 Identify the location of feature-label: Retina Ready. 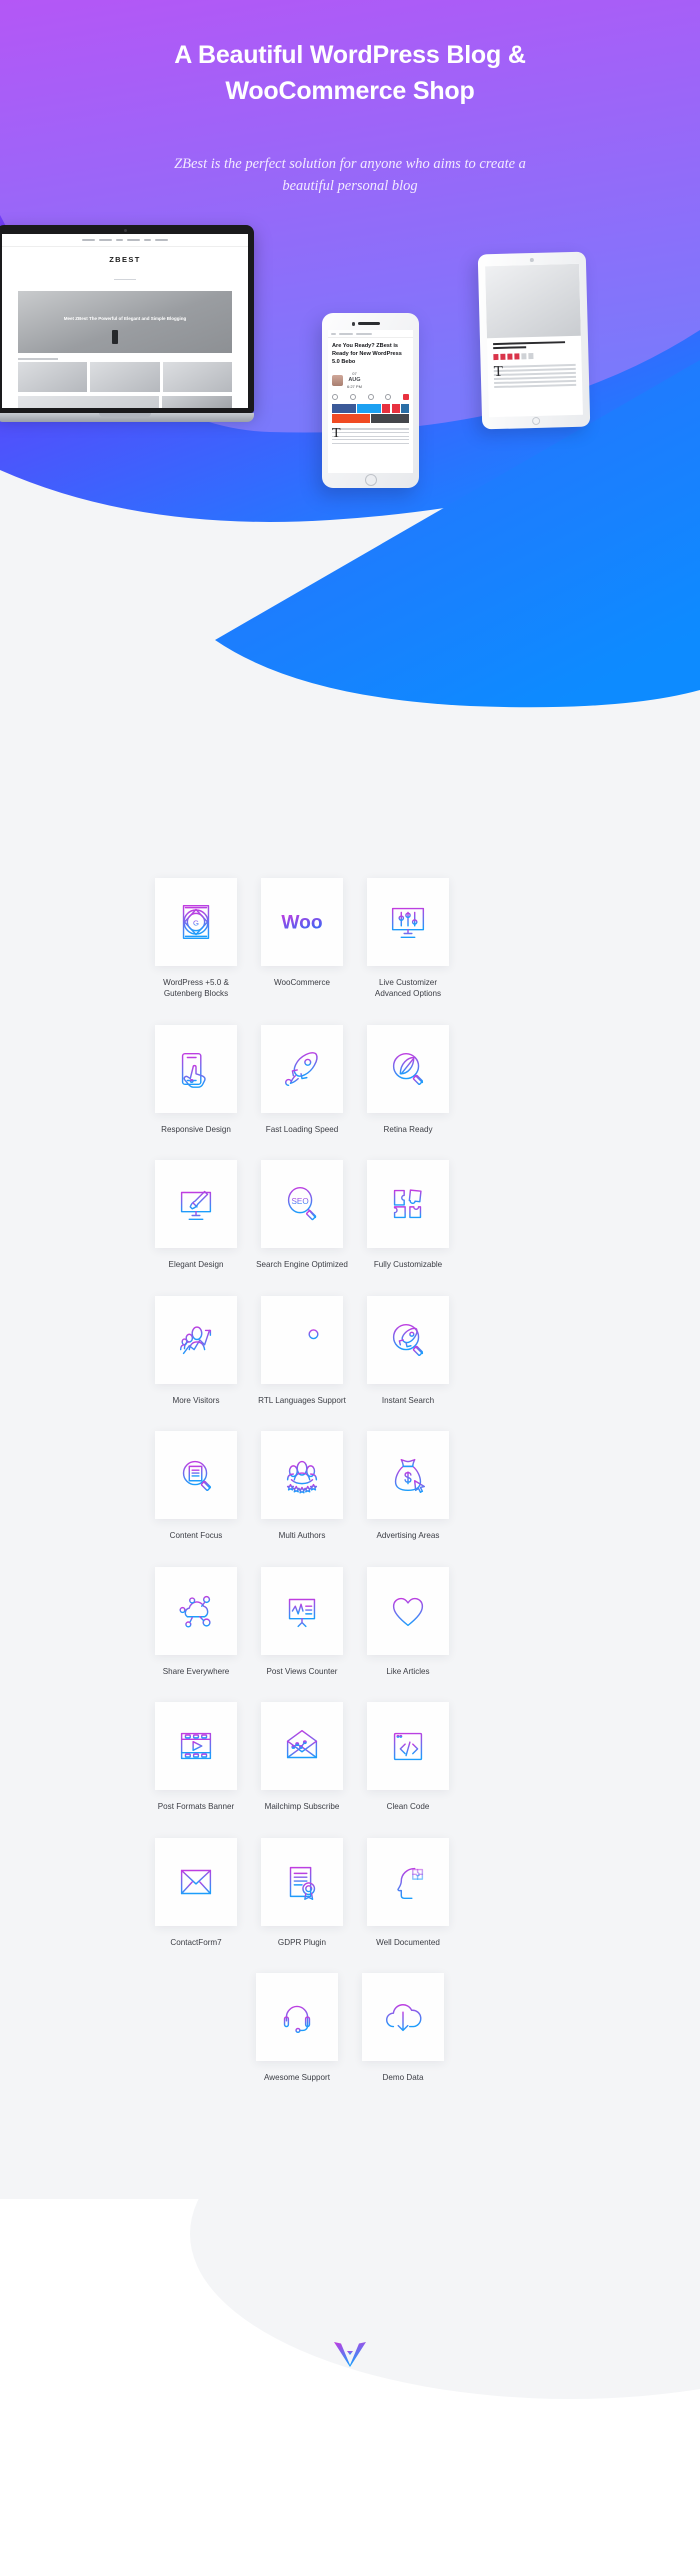
(408, 1129).